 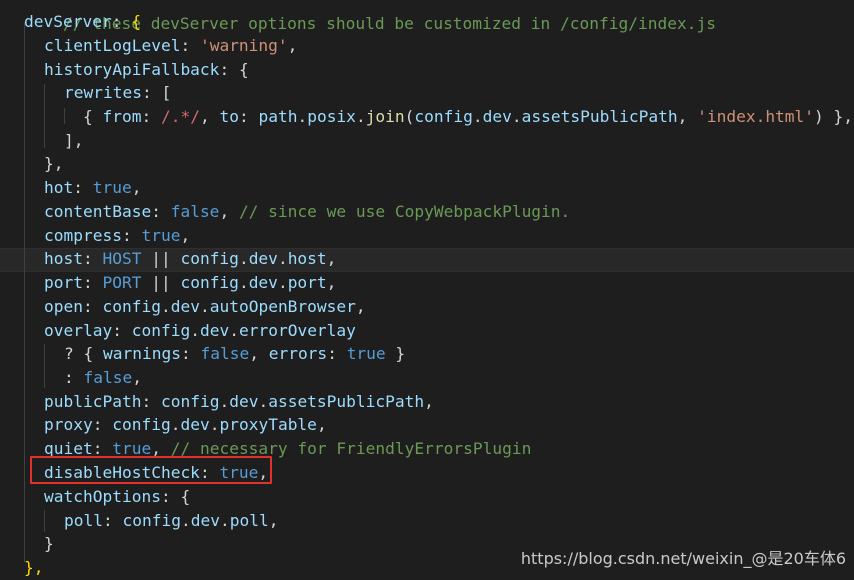 What do you see at coordinates (409, 116) in the screenshot?
I see `code-punct: (` at bounding box center [409, 116].